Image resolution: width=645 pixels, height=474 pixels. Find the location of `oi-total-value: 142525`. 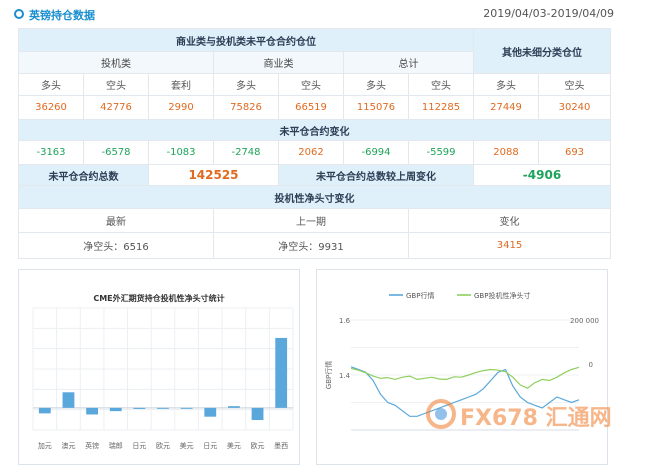

oi-total-value: 142525 is located at coordinates (213, 175).